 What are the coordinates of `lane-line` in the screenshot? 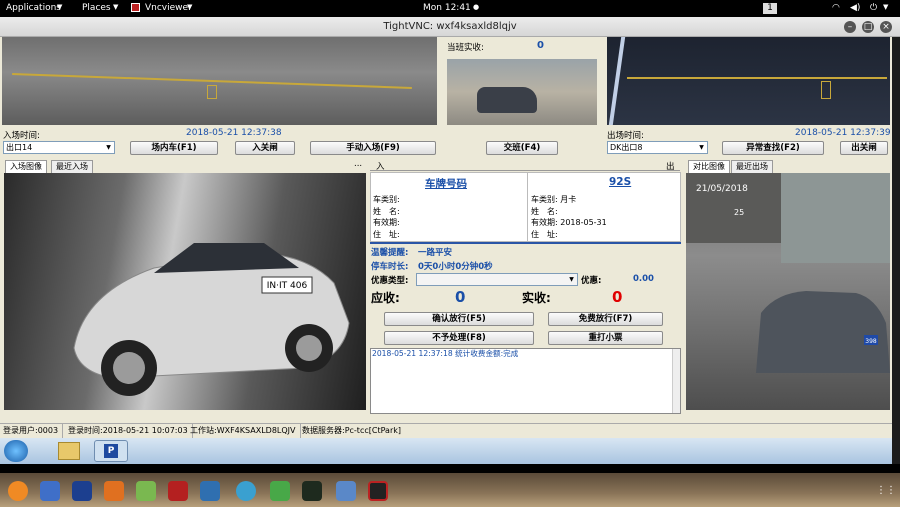 It's located at (617, 81).